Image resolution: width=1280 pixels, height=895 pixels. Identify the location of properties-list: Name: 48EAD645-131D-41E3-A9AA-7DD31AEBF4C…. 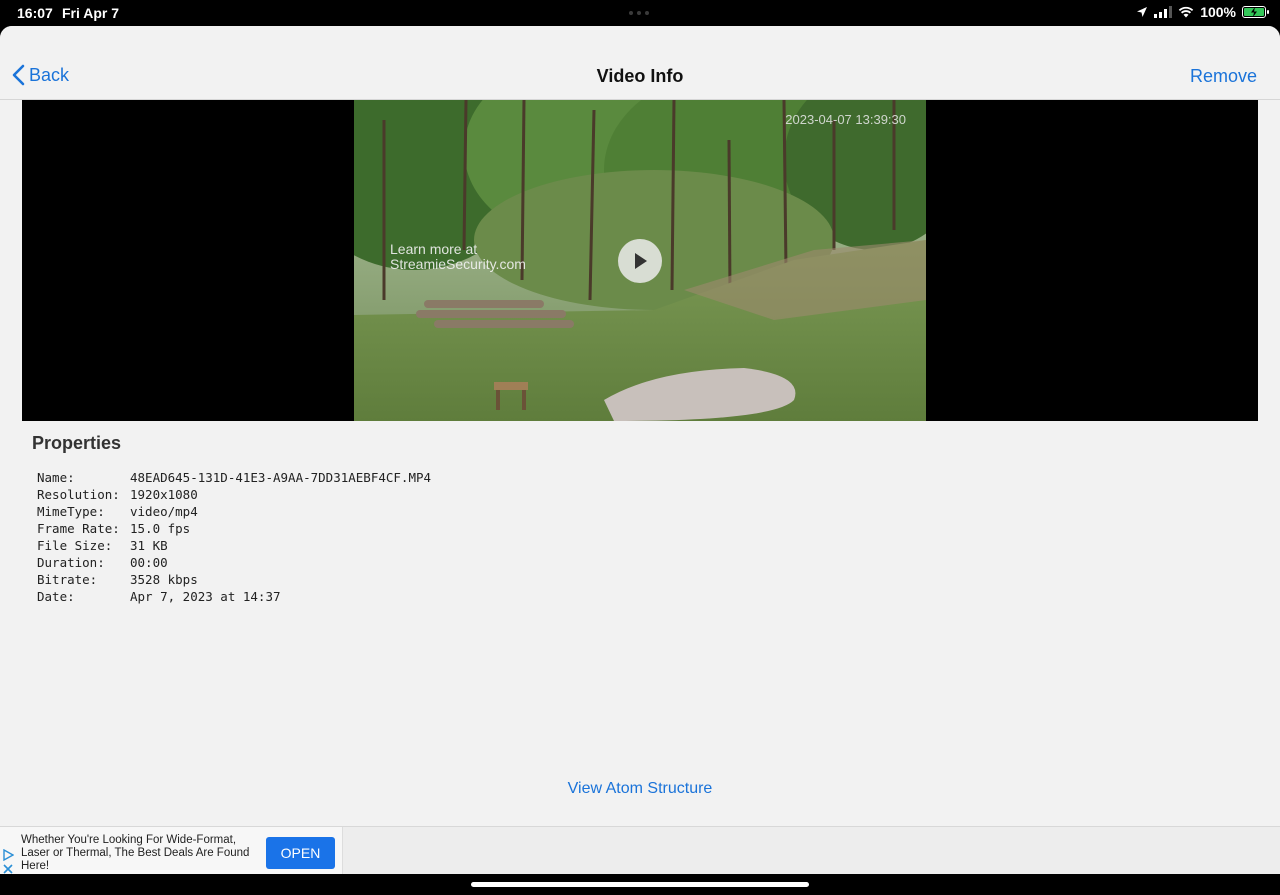
(234, 537).